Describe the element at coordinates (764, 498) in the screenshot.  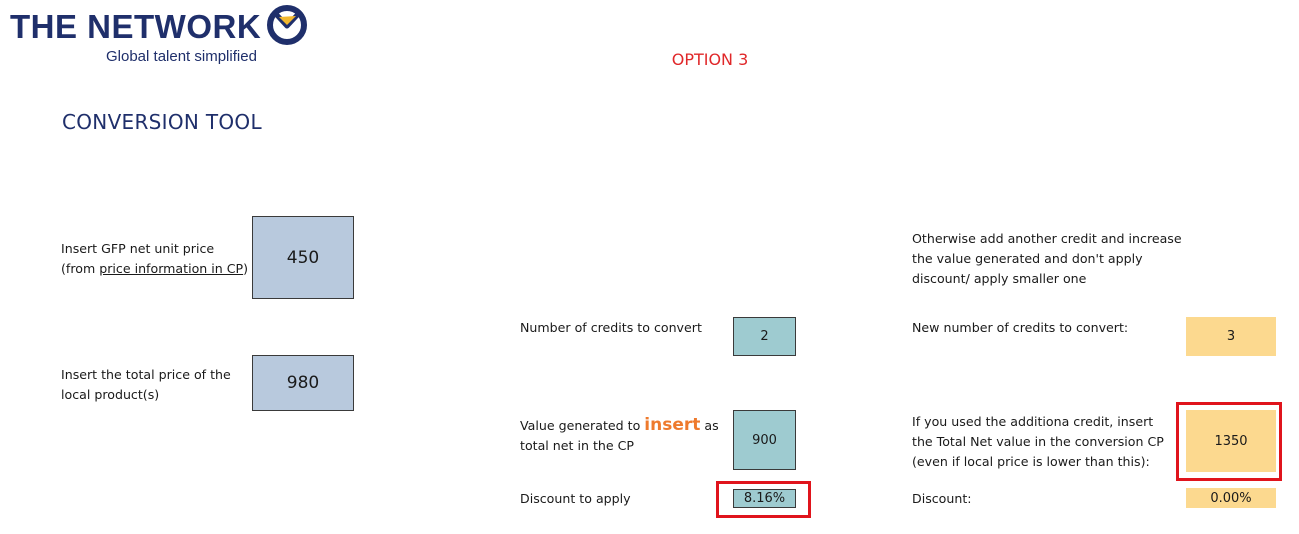
I see `discount-to-apply-value: 8.16%` at that location.